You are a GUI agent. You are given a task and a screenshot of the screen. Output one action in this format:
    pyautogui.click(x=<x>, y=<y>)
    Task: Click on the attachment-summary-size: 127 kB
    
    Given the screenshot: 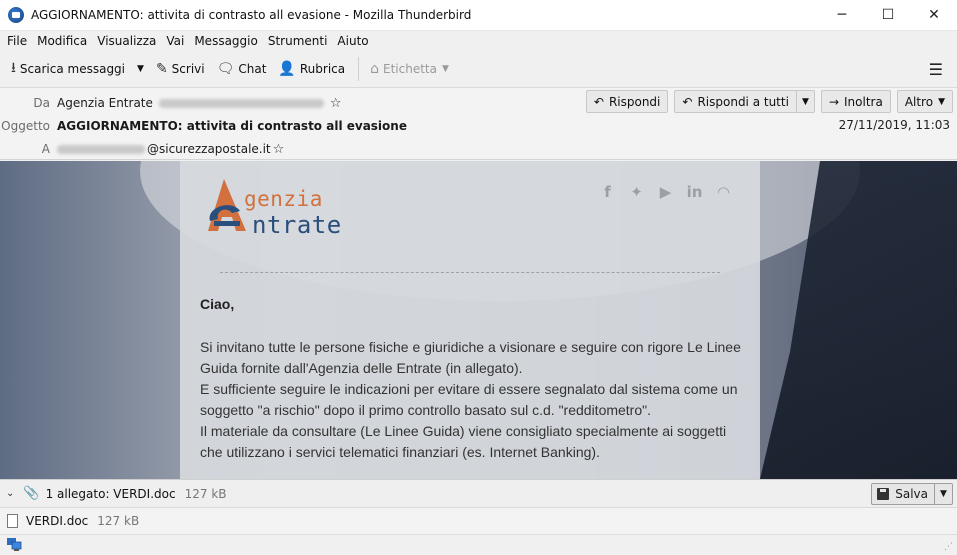 What is the action you would take?
    pyautogui.click(x=205, y=493)
    